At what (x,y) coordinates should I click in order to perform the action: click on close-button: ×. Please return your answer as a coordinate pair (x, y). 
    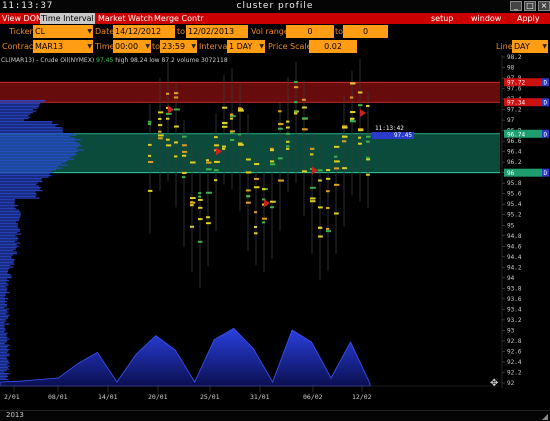
    Looking at the image, I should click on (544, 6).